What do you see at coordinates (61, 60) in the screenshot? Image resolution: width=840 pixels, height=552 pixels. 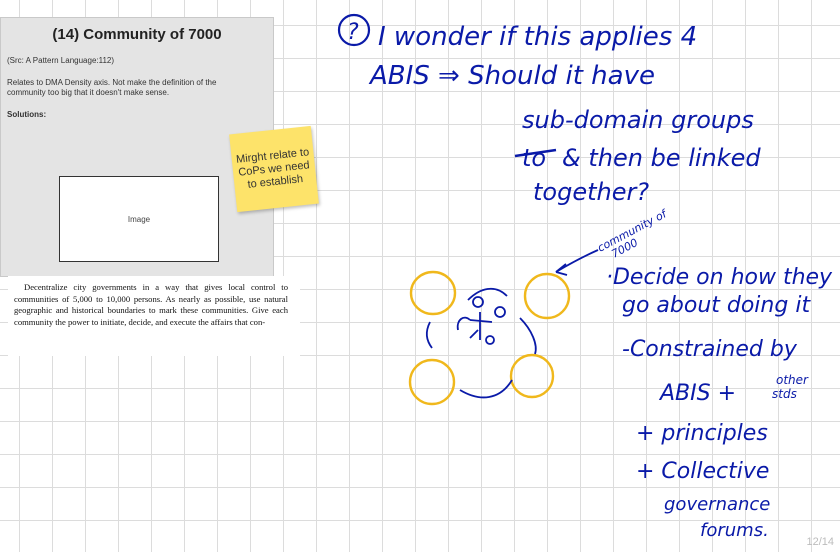 I see `pattern-source: (Src: A Pattern Language:112)` at bounding box center [61, 60].